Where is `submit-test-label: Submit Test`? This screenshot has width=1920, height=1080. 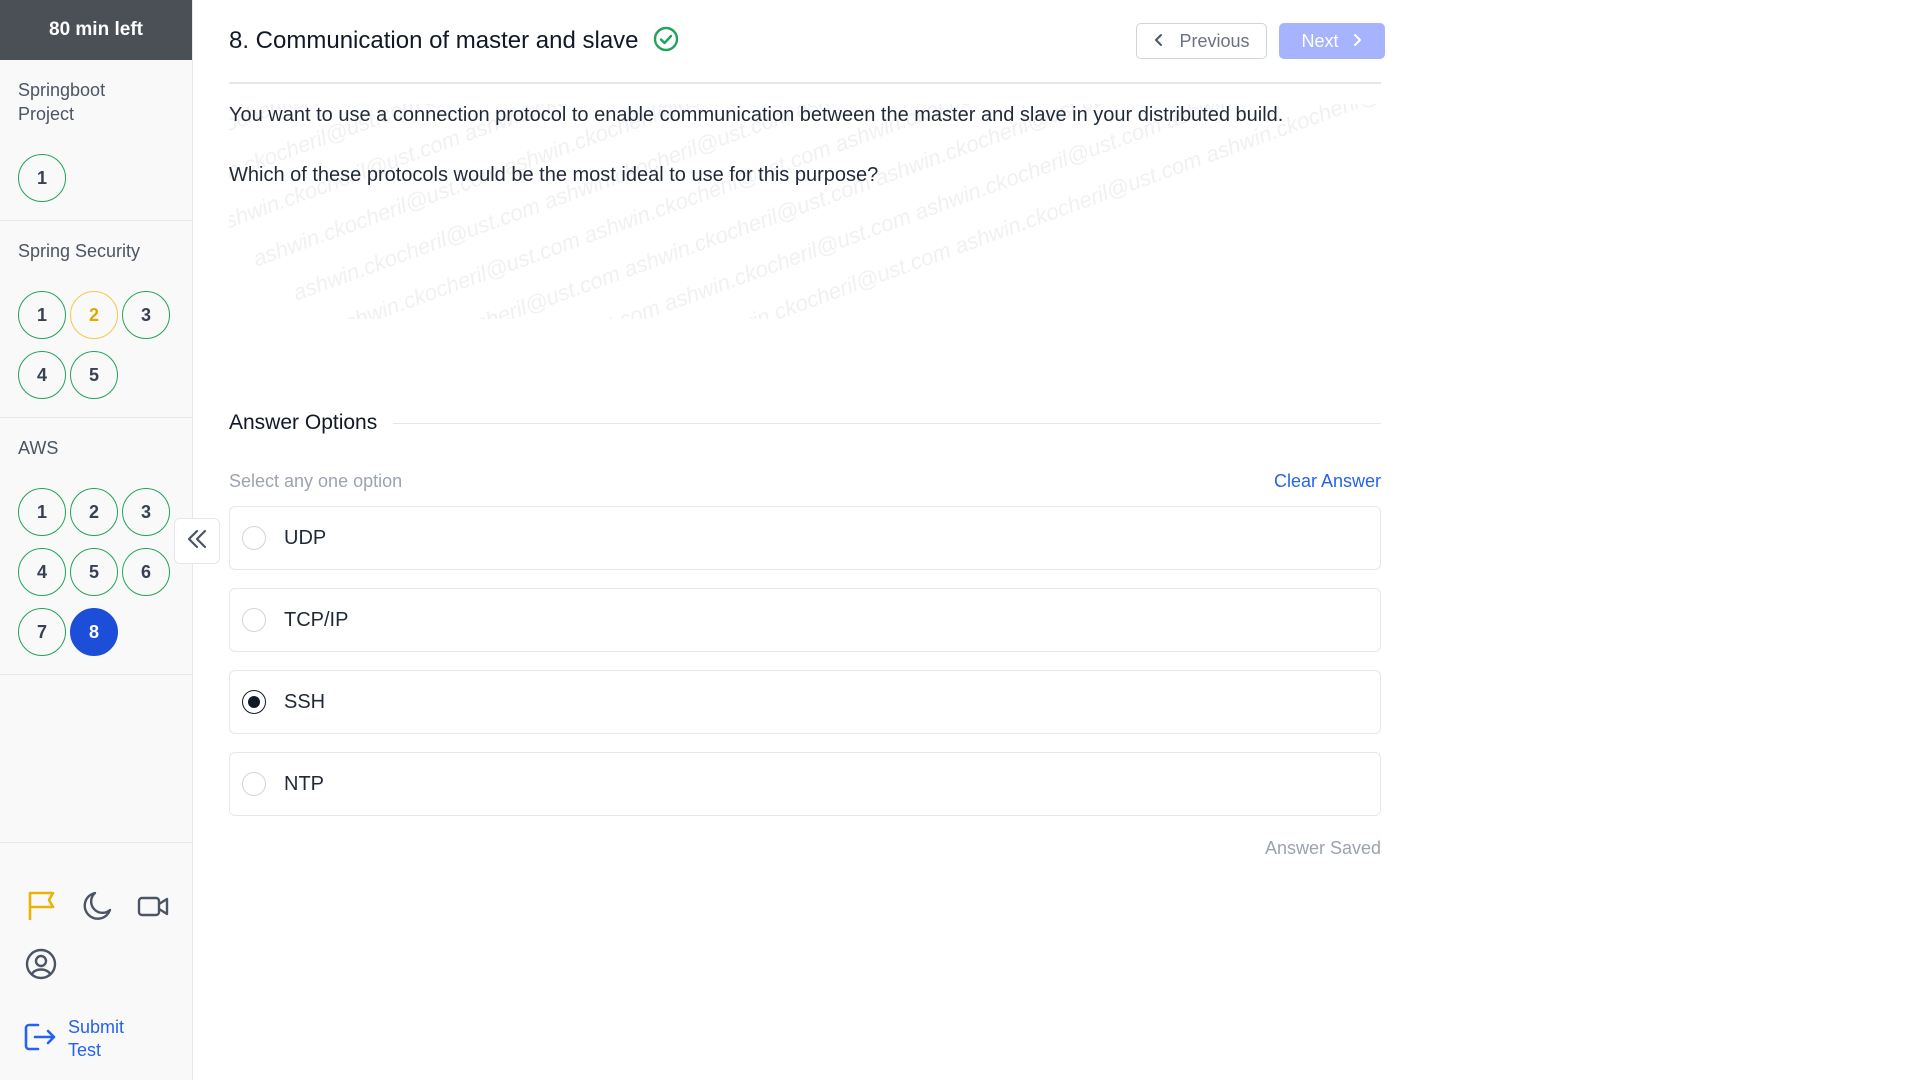
submit-test-label: Submit Test is located at coordinates (96, 1038).